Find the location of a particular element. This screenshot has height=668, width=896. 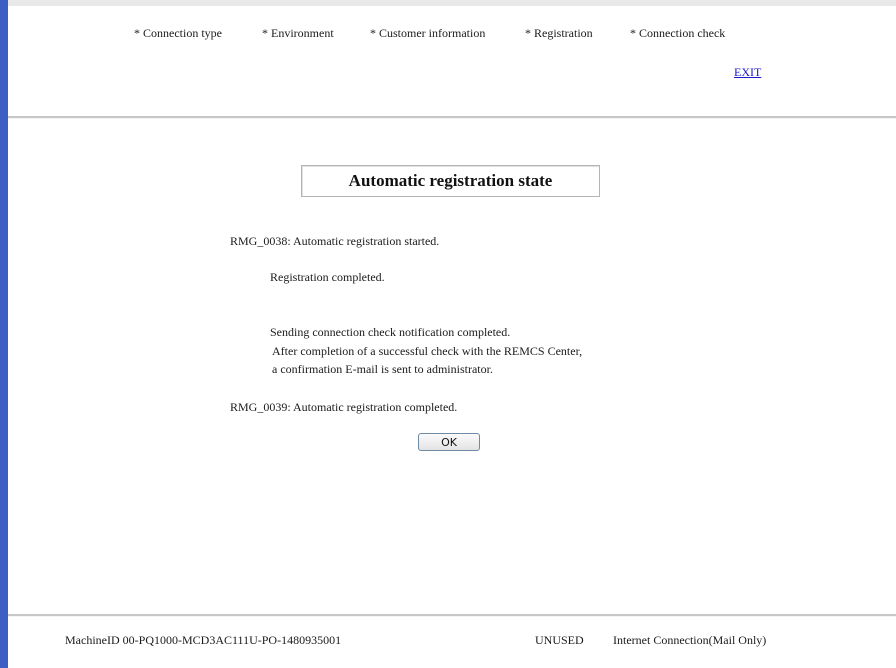

step-environment: * Environment is located at coordinates (298, 33).